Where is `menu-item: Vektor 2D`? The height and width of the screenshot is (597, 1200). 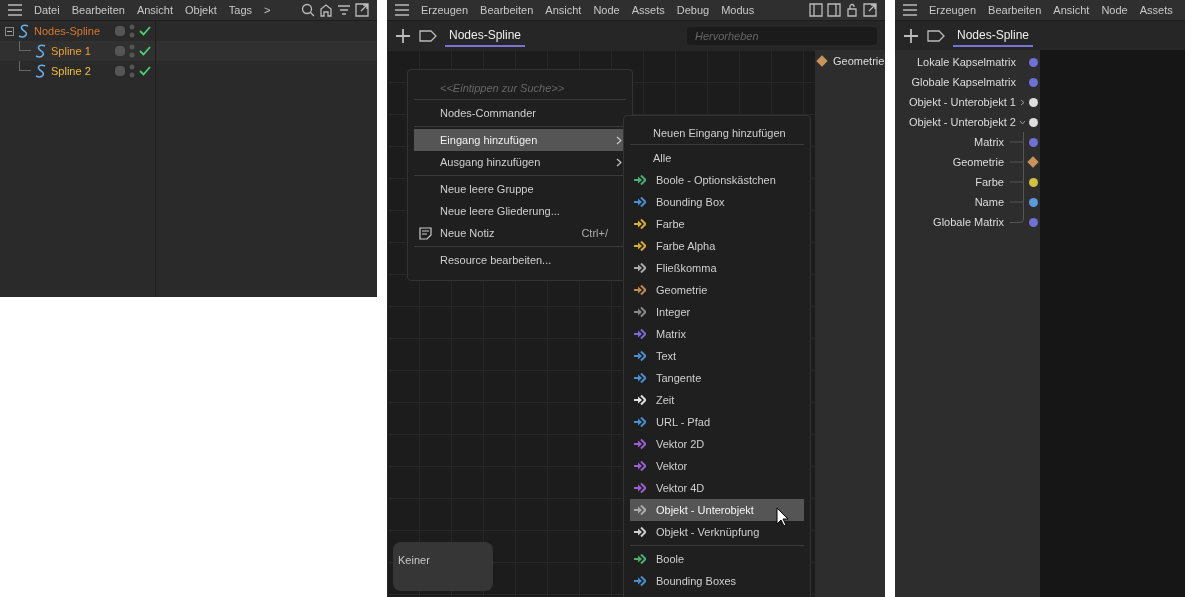
menu-item: Vektor 2D is located at coordinates (717, 444).